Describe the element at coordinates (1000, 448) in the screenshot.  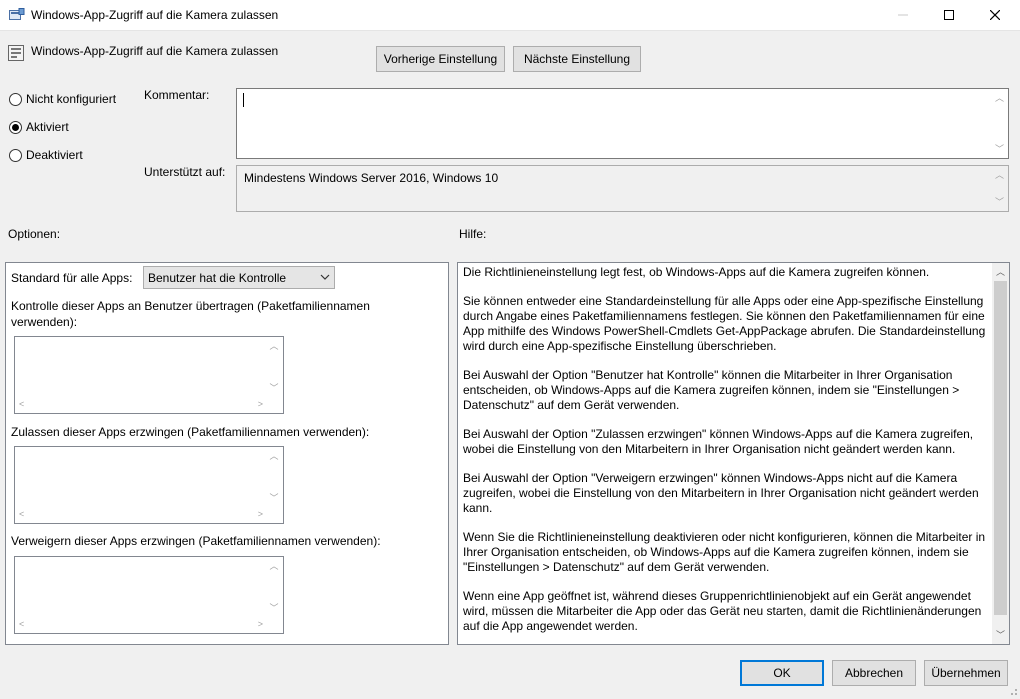
I see `scroll-thumb` at that location.